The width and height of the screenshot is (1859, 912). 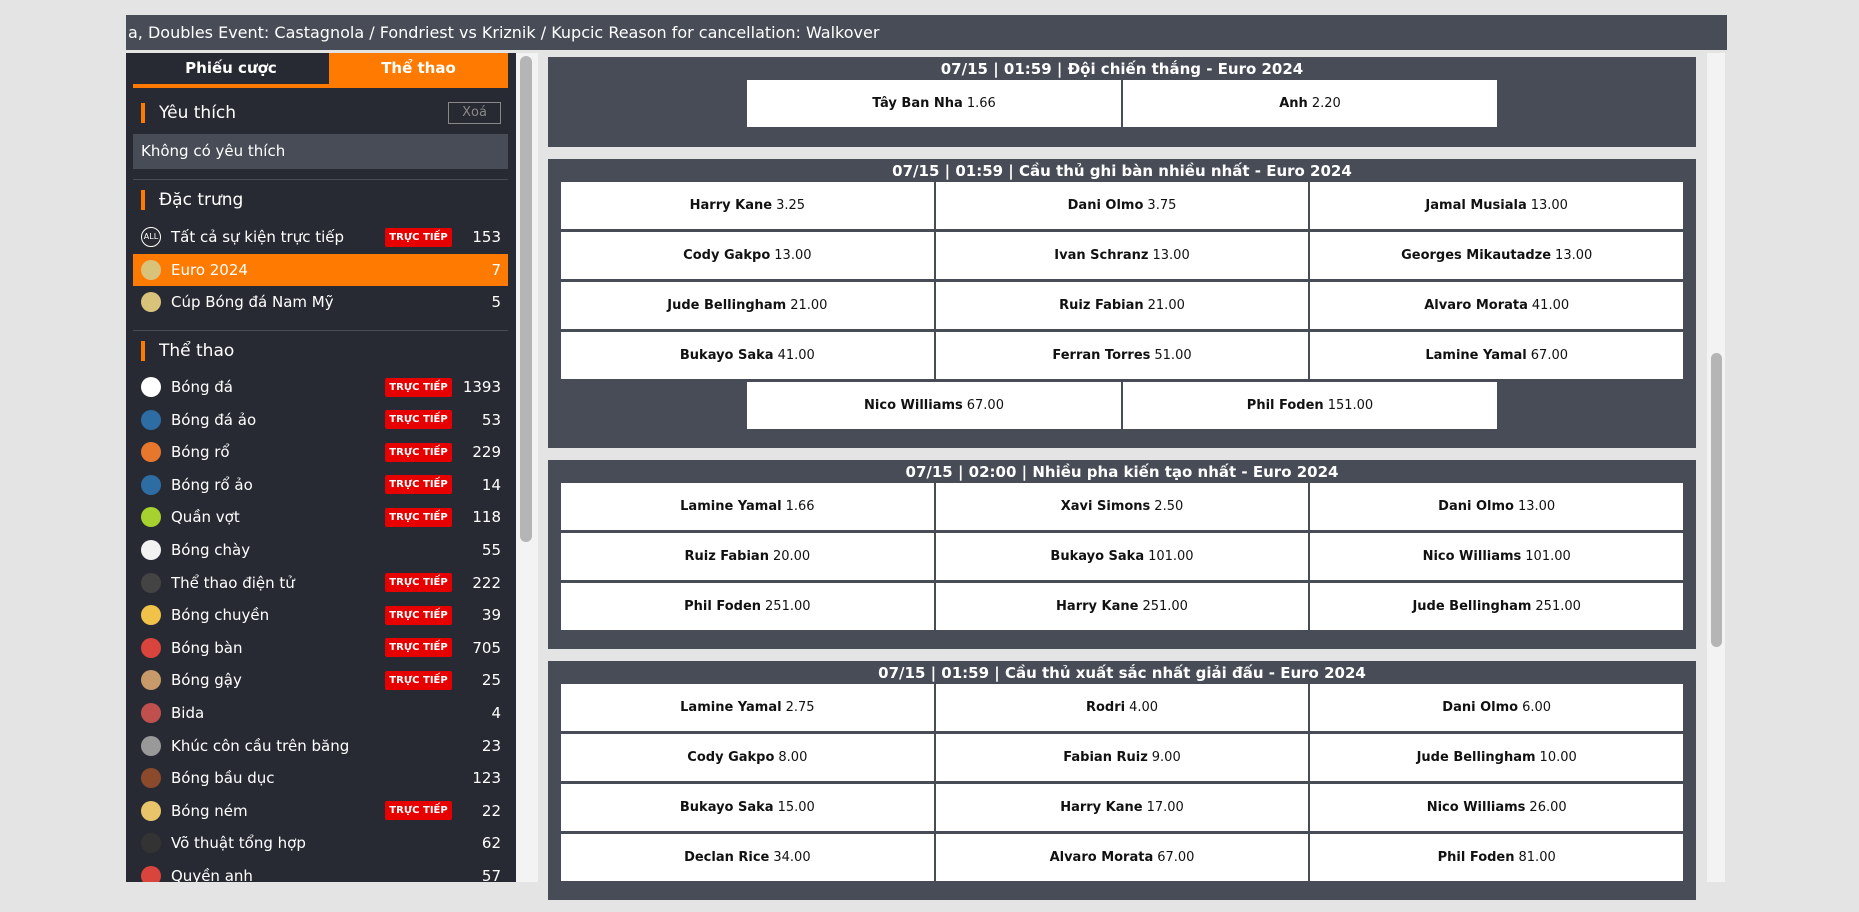 I want to click on sidebar-item-featured: ALL Tất cả sự kiện trực tiếp TRỰC TIẾP 153, so click(x=320, y=237).